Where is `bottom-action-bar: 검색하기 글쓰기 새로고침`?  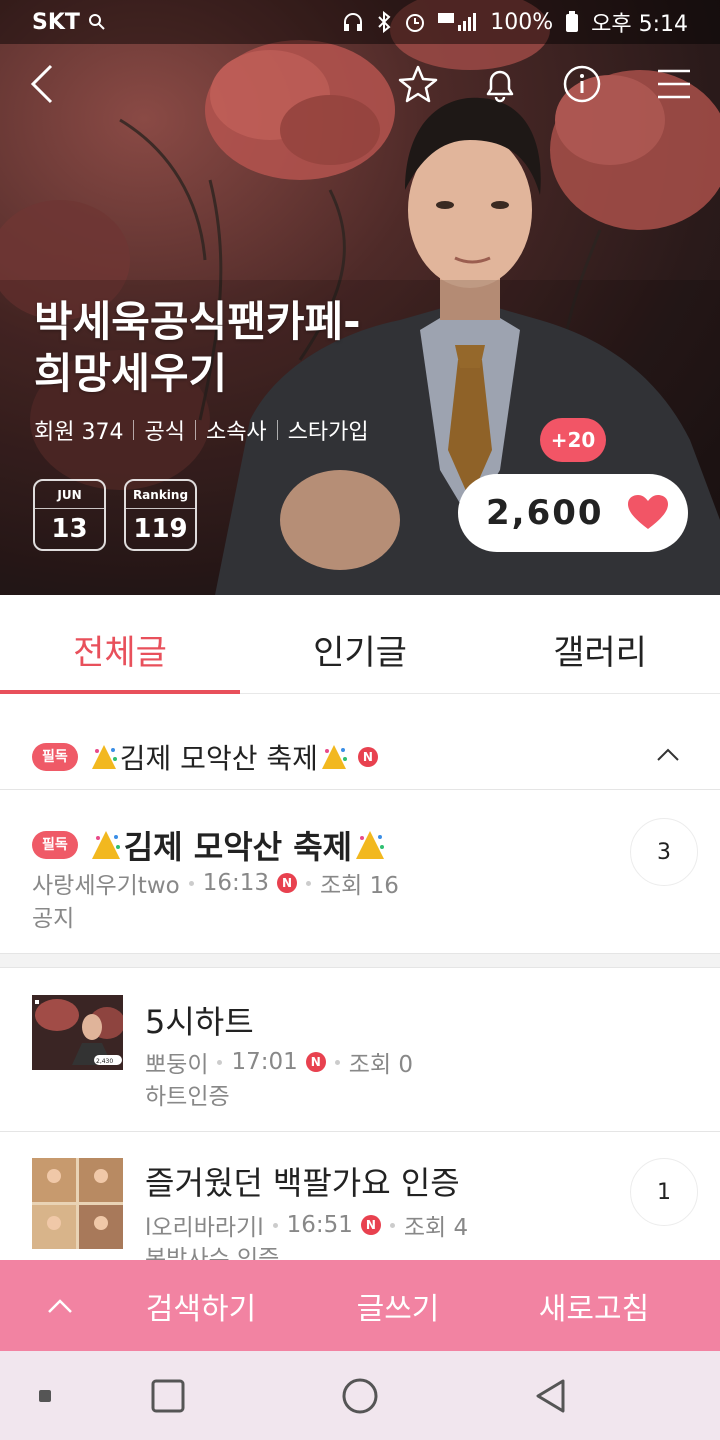
bottom-action-bar: 검색하기 글쓰기 새로고침 is located at coordinates (360, 1305).